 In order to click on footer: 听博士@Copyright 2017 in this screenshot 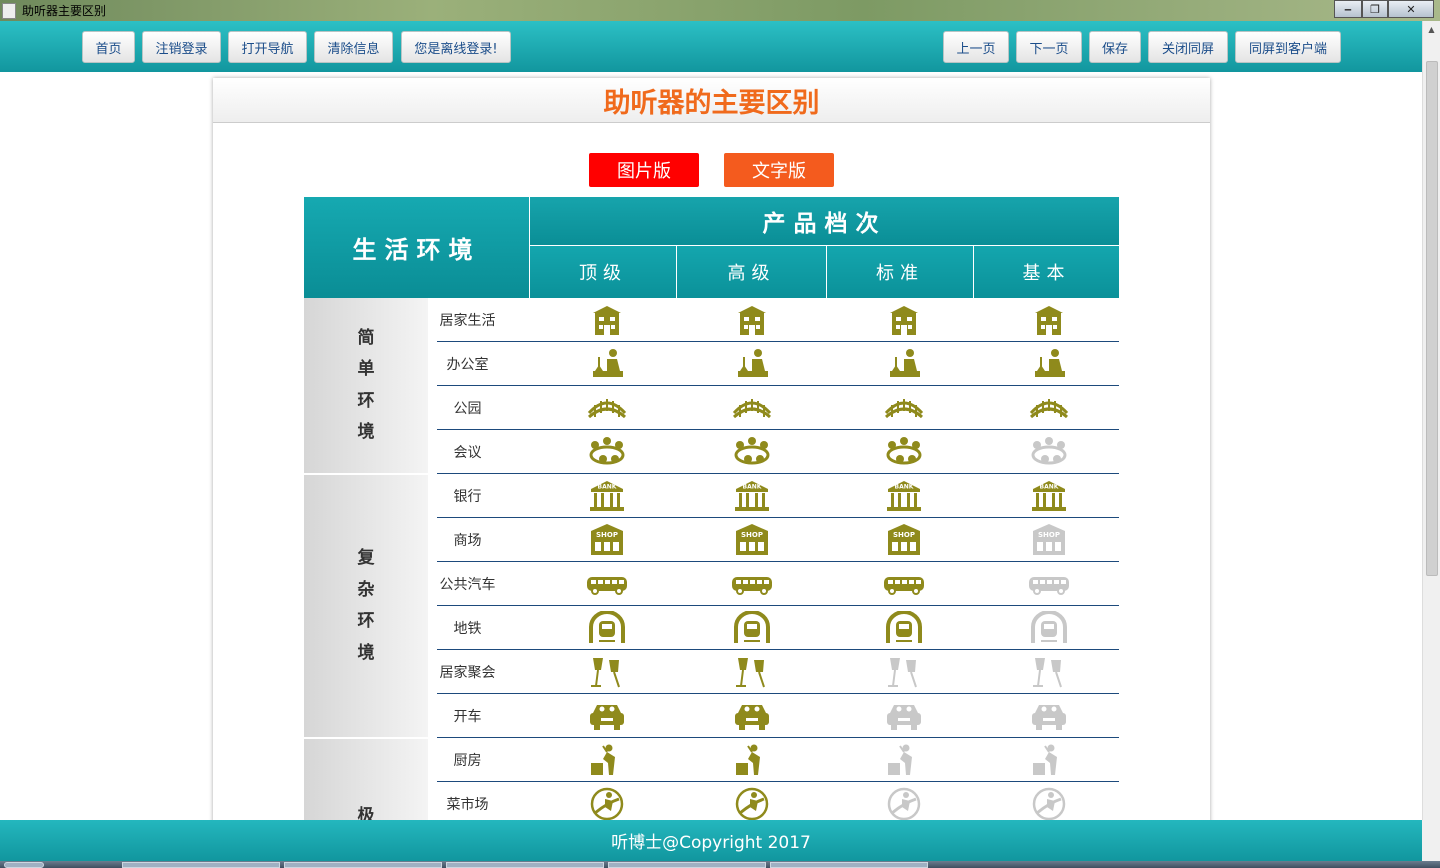, I will do `click(711, 840)`.